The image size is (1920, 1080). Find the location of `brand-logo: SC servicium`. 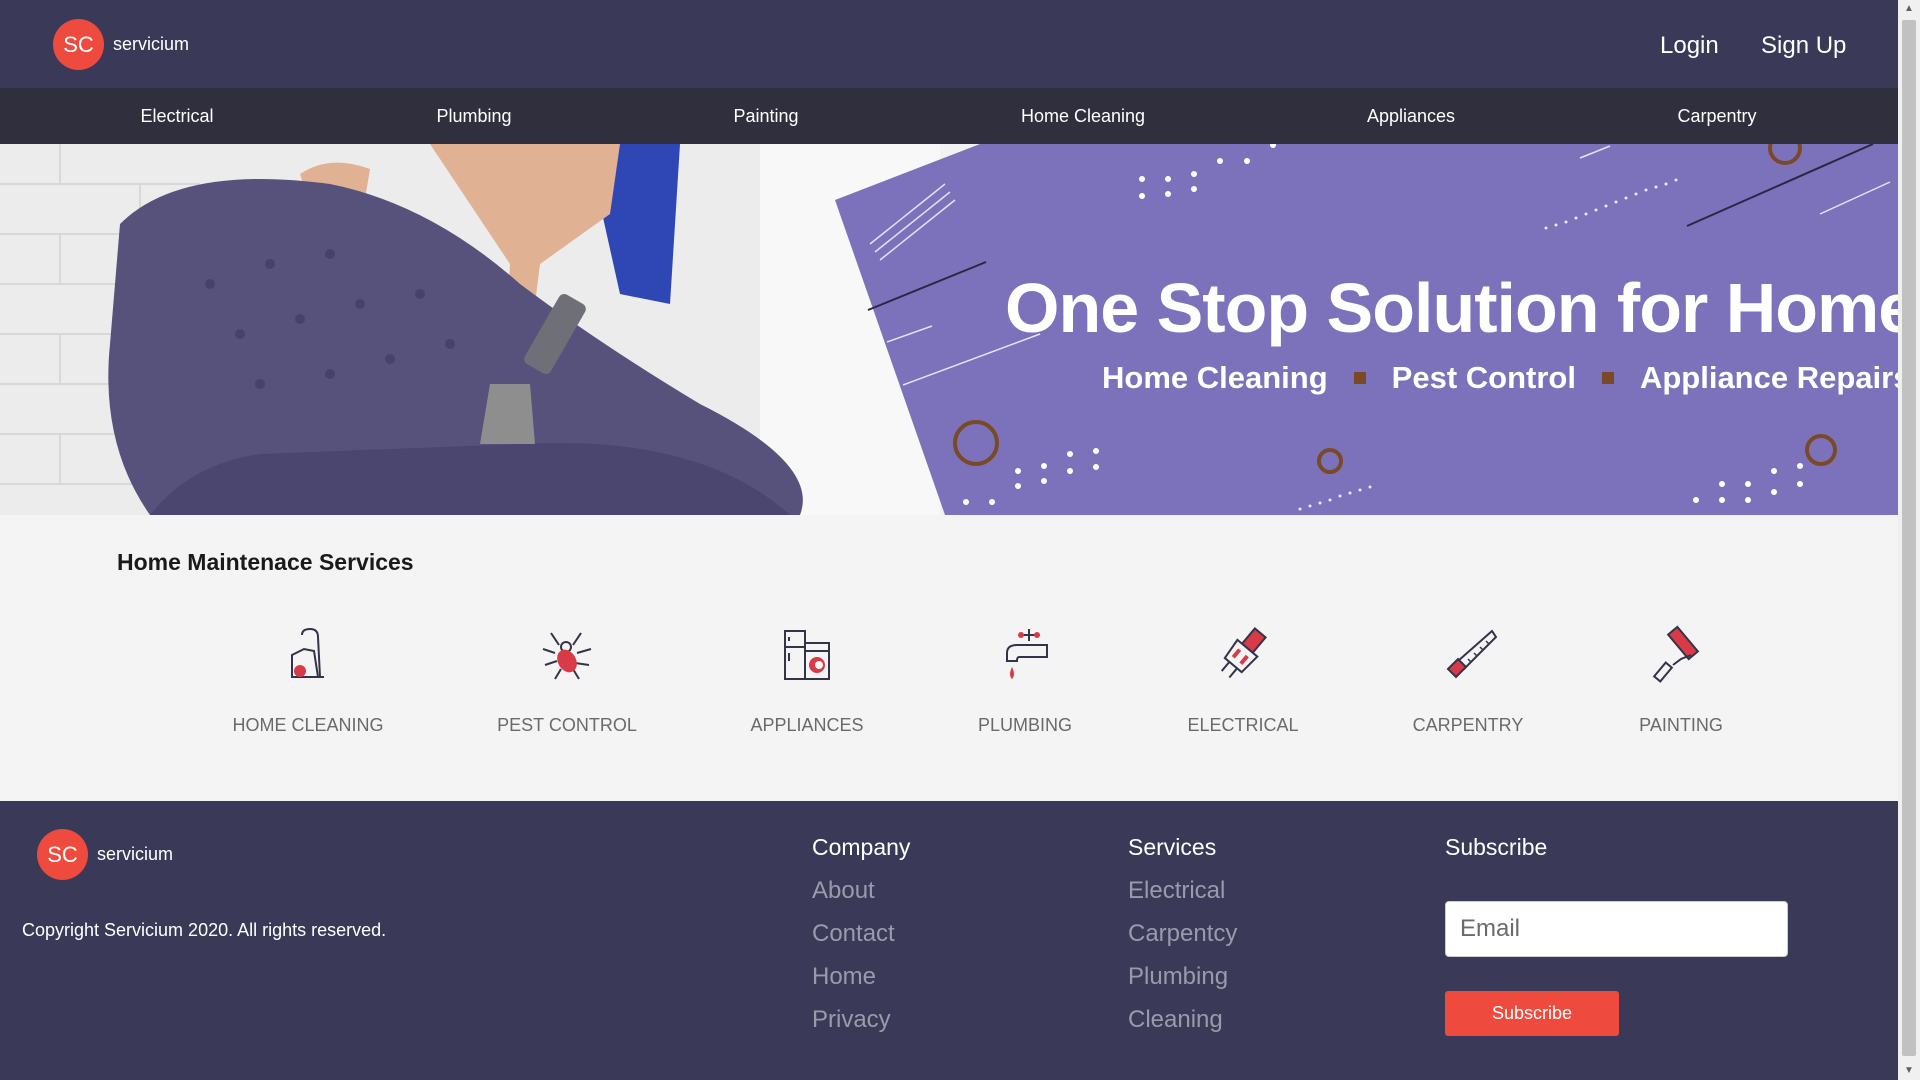

brand-logo: SC servicium is located at coordinates (121, 44).